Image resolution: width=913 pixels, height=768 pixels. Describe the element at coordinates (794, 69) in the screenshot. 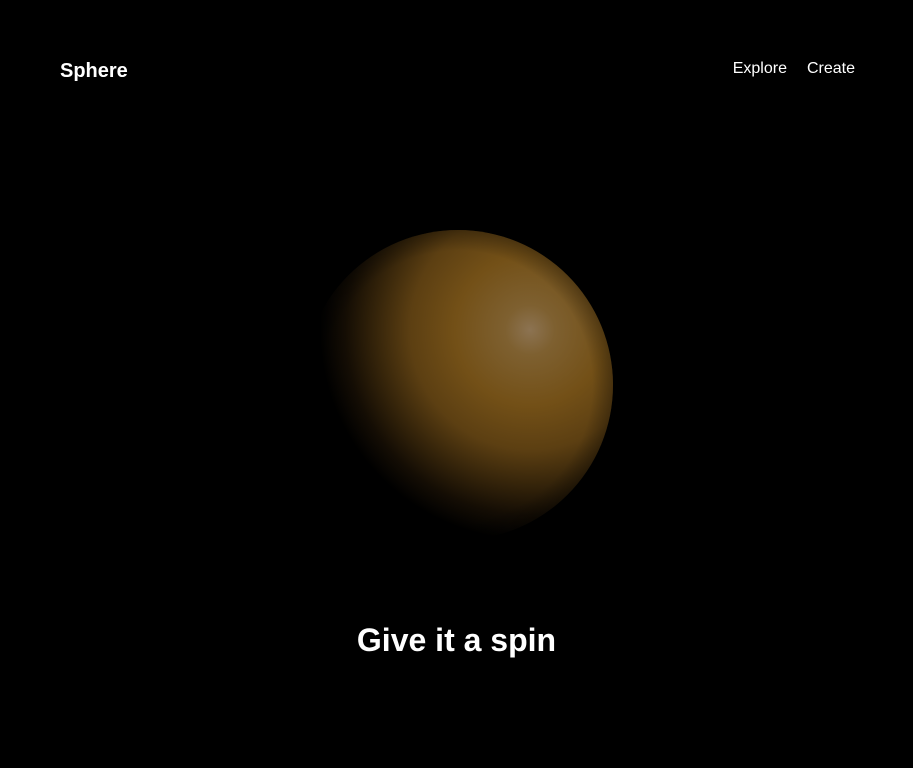

I see `top-nav: Explore Create` at that location.